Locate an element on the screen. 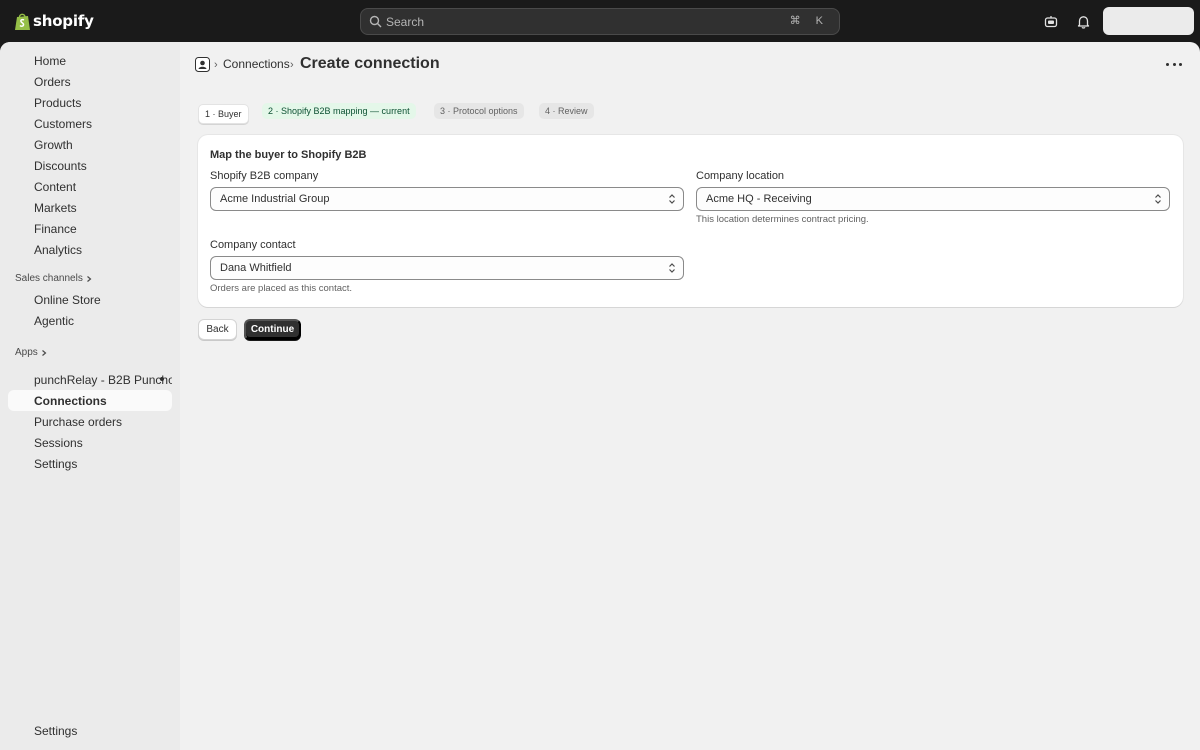 This screenshot has width=1200, height=750. breadcrumb-connections: Connections is located at coordinates (256, 64).